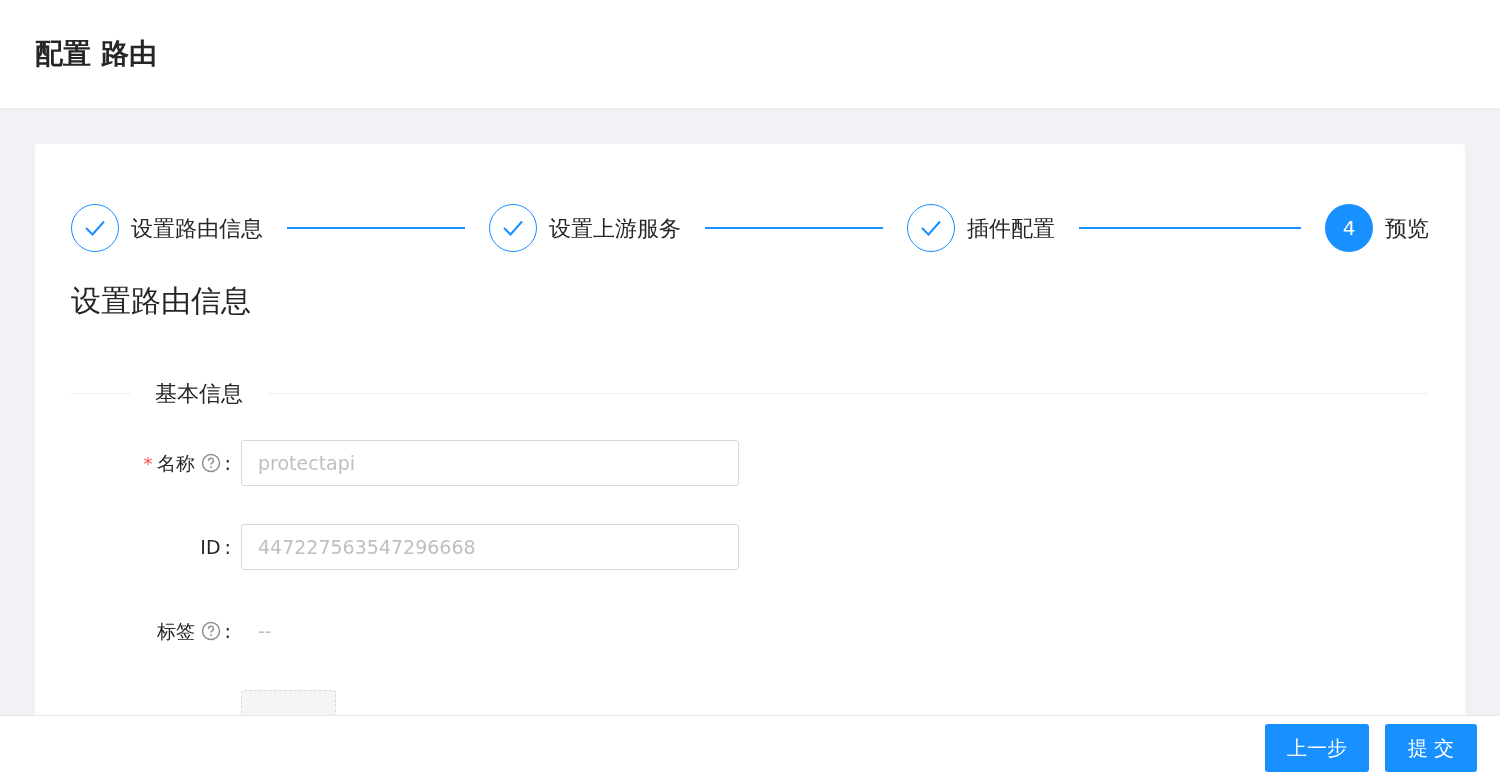 This screenshot has height=780, width=1500. Describe the element at coordinates (615, 228) in the screenshot. I see `step-label: 设置上游服务` at that location.